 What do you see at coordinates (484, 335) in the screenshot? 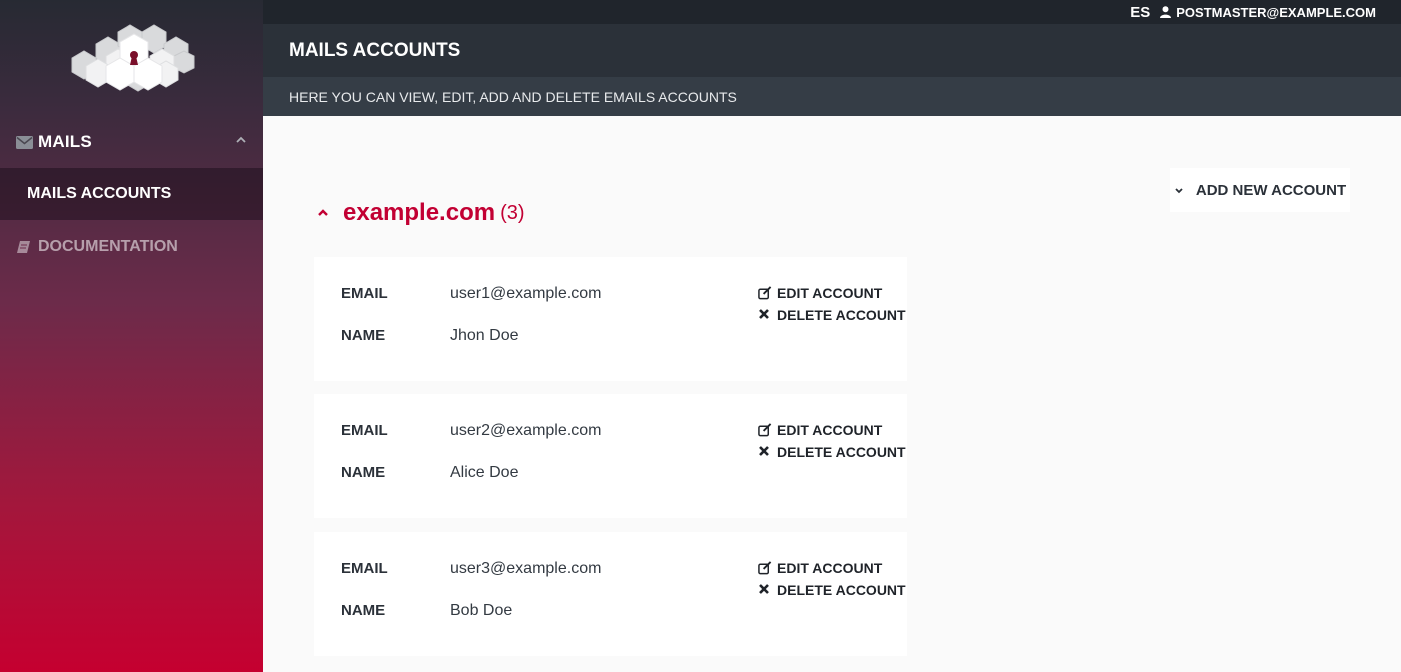
I see `account-name: Jhon Doe` at bounding box center [484, 335].